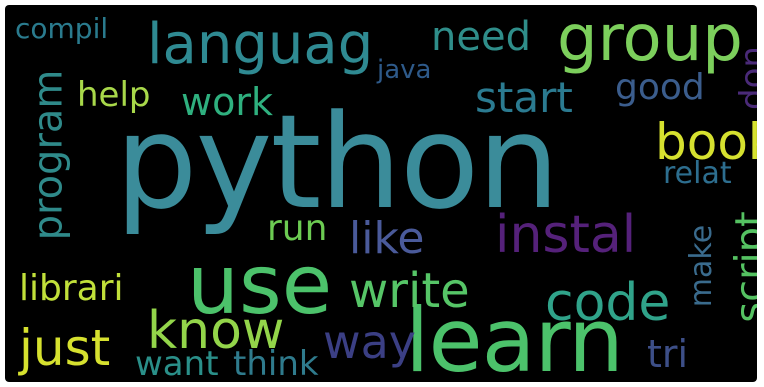 The height and width of the screenshot is (387, 764). Describe the element at coordinates (744, 78) in the screenshot. I see `word-don: don` at that location.